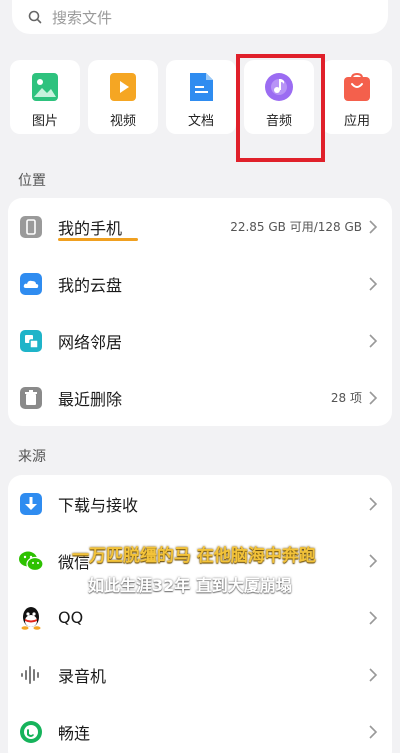 This screenshot has width=400, height=753. Describe the element at coordinates (200, 503) in the screenshot. I see `source-item-downloads: 下载与接收` at that location.